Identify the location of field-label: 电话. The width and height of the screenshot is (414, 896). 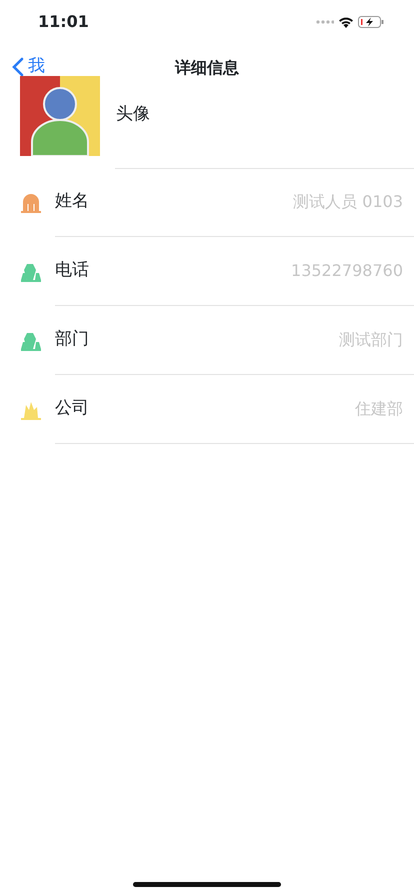
(72, 270).